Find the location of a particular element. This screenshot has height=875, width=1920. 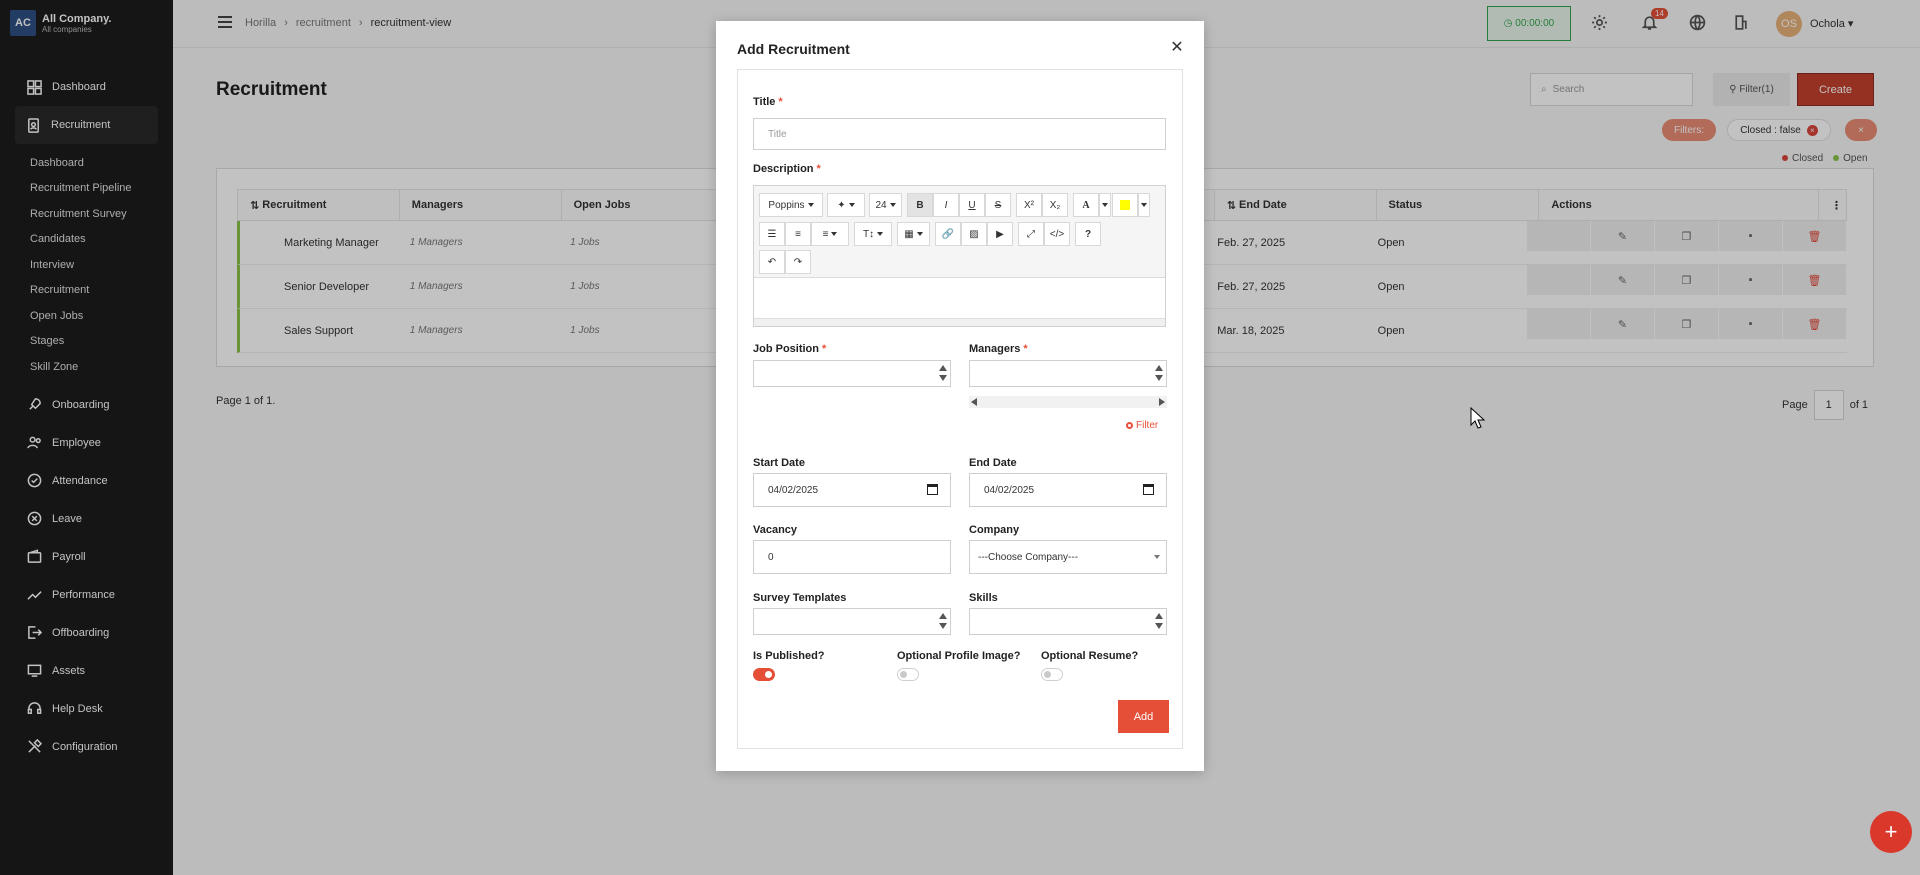

description-label: Description * is located at coordinates (787, 169).